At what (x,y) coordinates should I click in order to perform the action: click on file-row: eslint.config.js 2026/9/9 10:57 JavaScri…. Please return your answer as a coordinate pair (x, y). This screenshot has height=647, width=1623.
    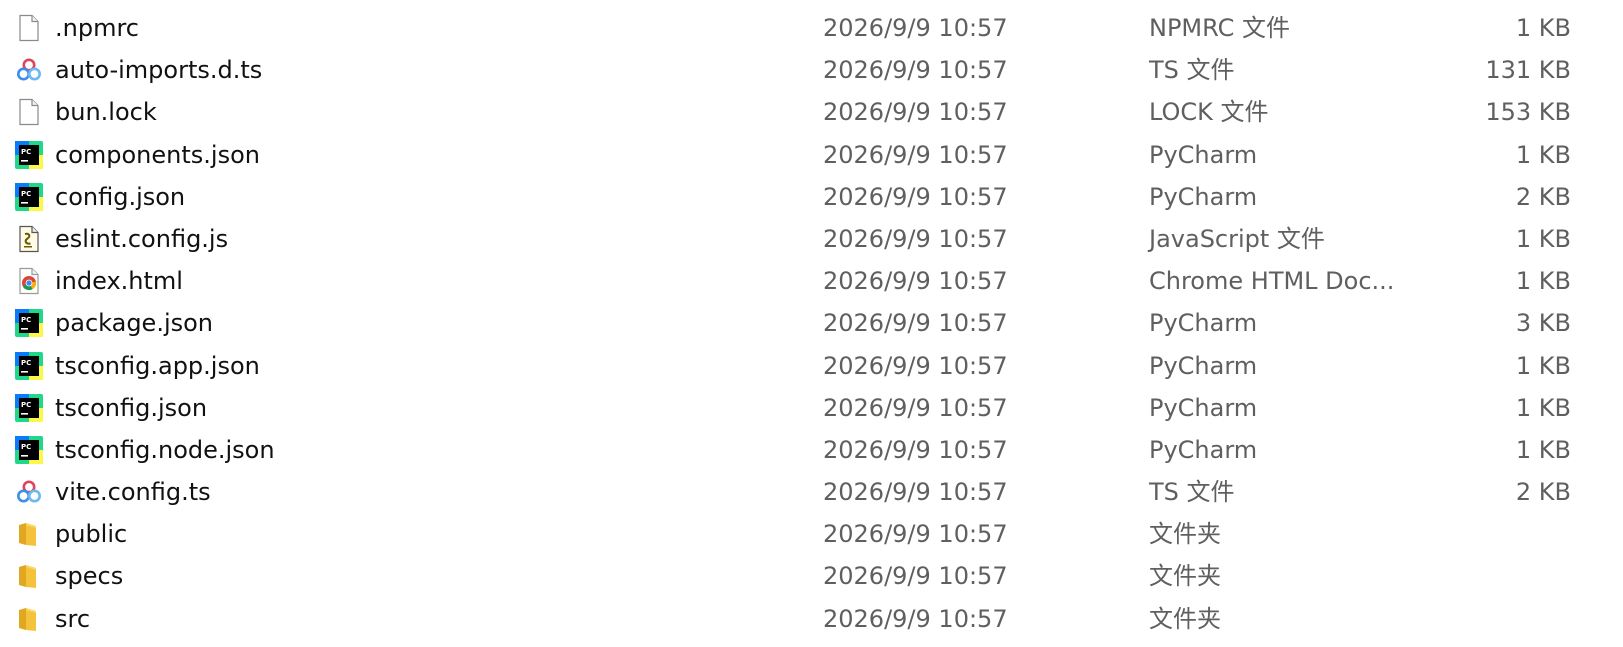
    Looking at the image, I should click on (811, 239).